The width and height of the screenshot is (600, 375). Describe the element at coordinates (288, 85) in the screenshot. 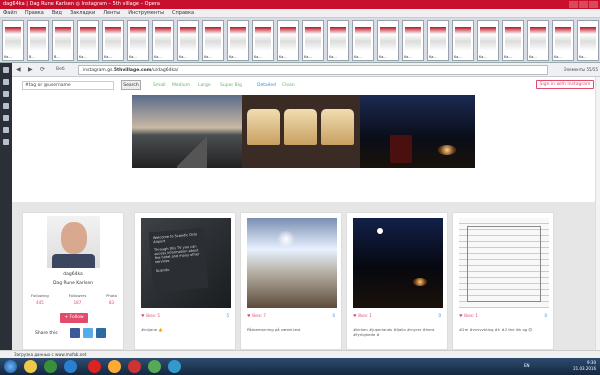

I see `view-clean: Clean` at that location.